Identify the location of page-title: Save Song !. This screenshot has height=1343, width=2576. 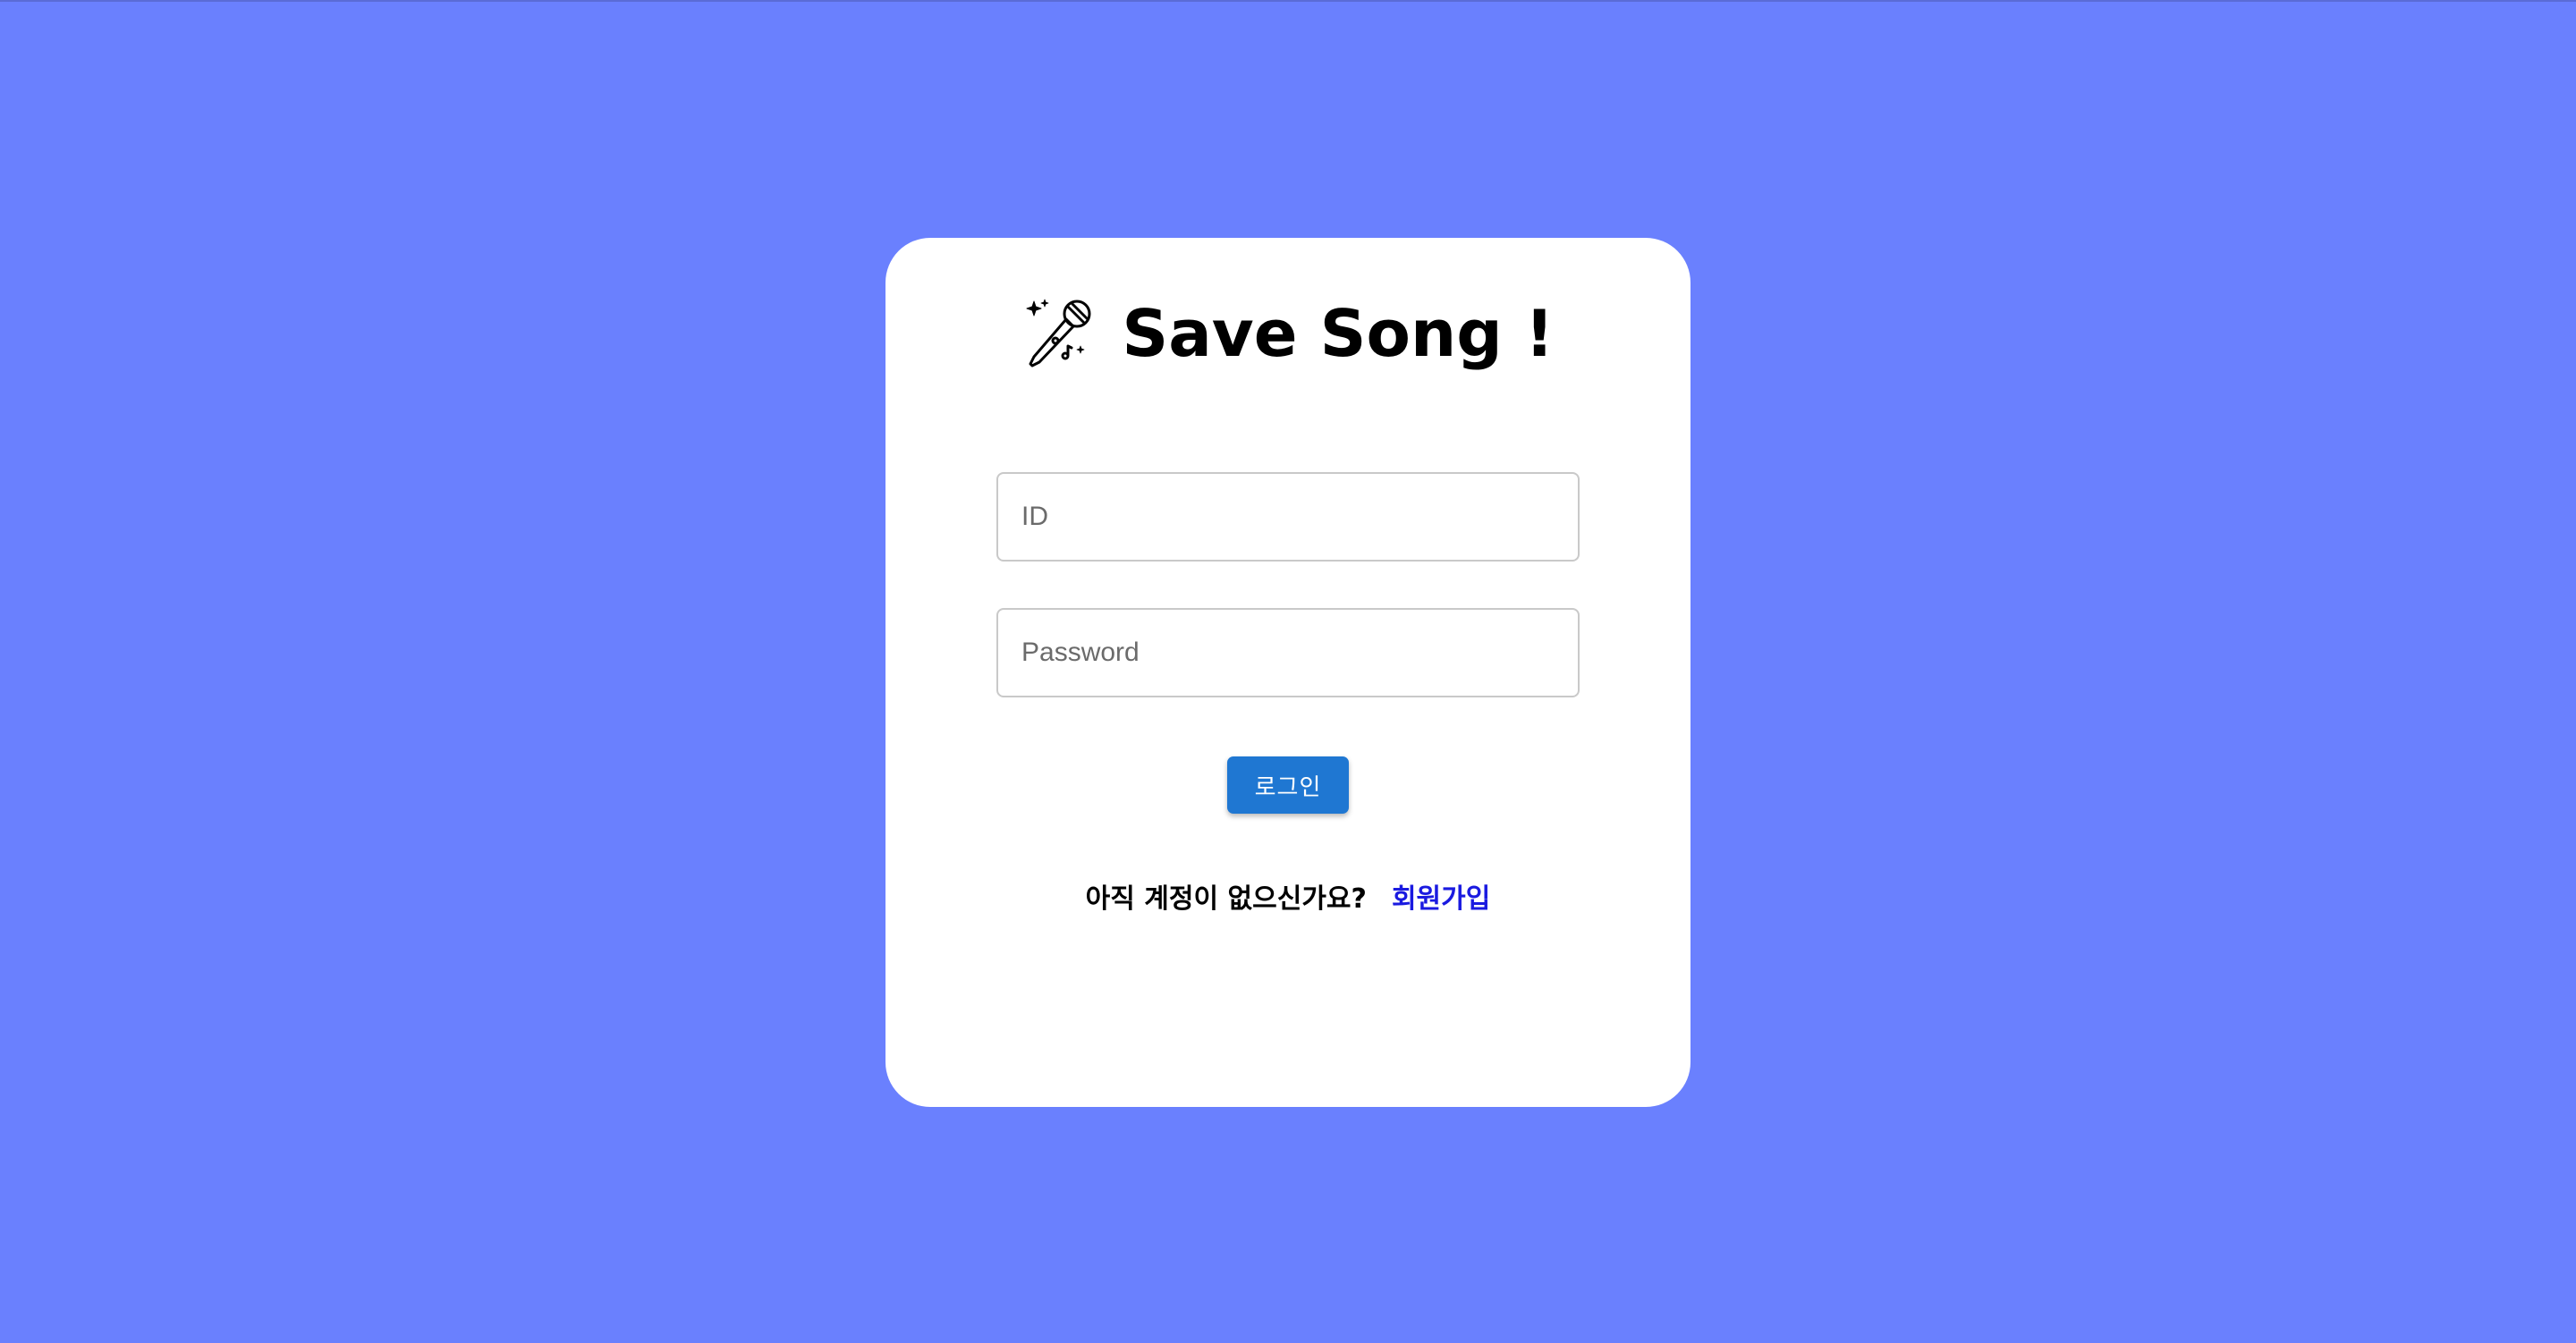
(1338, 334).